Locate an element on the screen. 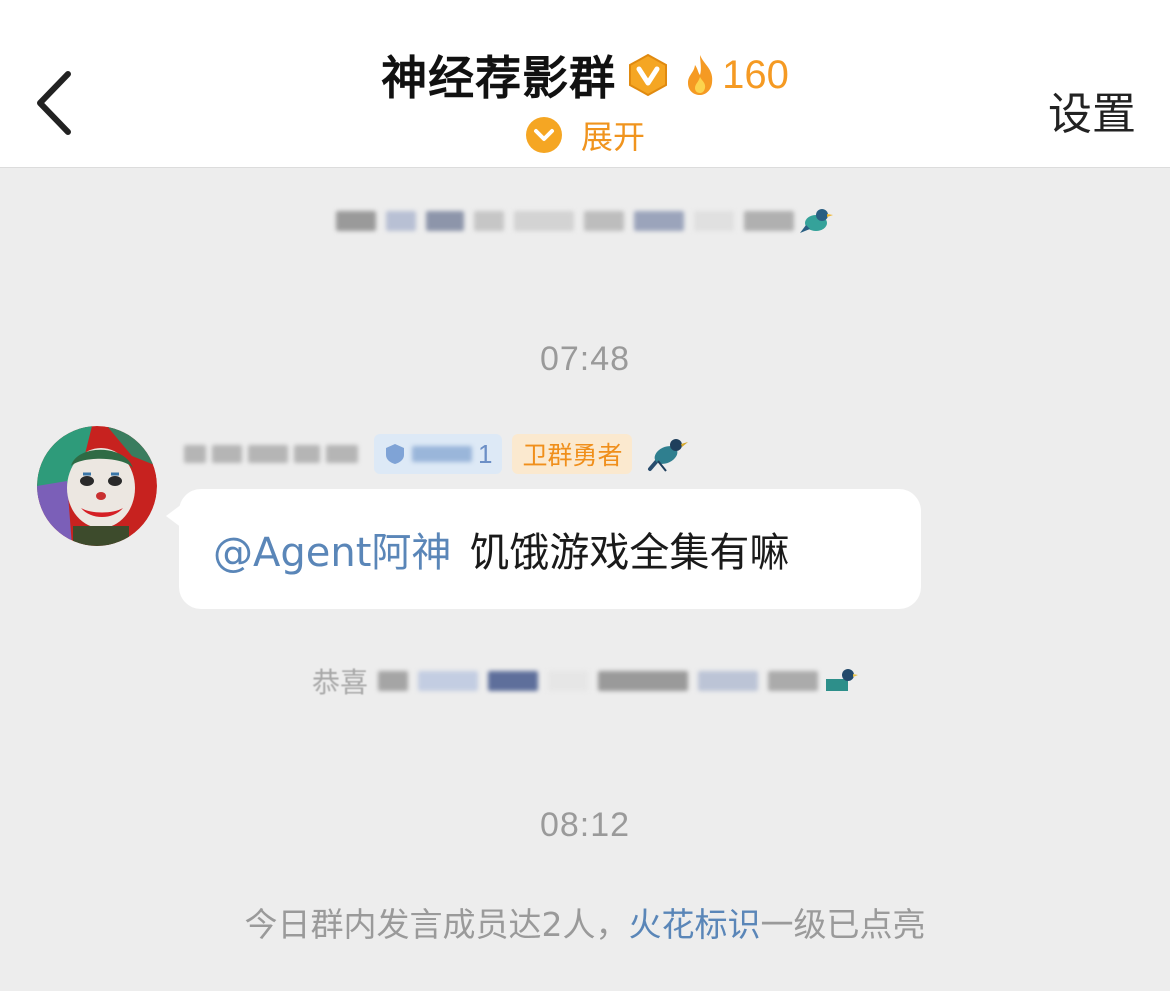 This screenshot has width=1170, height=991. expand-toggle: 展开 is located at coordinates (585, 135).